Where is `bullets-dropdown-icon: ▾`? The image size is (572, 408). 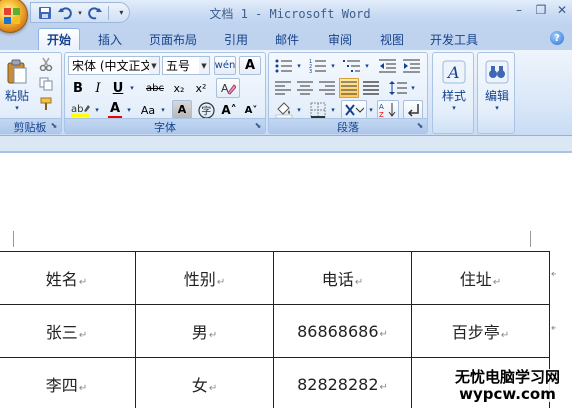 bullets-dropdown-icon: ▾ is located at coordinates (299, 66).